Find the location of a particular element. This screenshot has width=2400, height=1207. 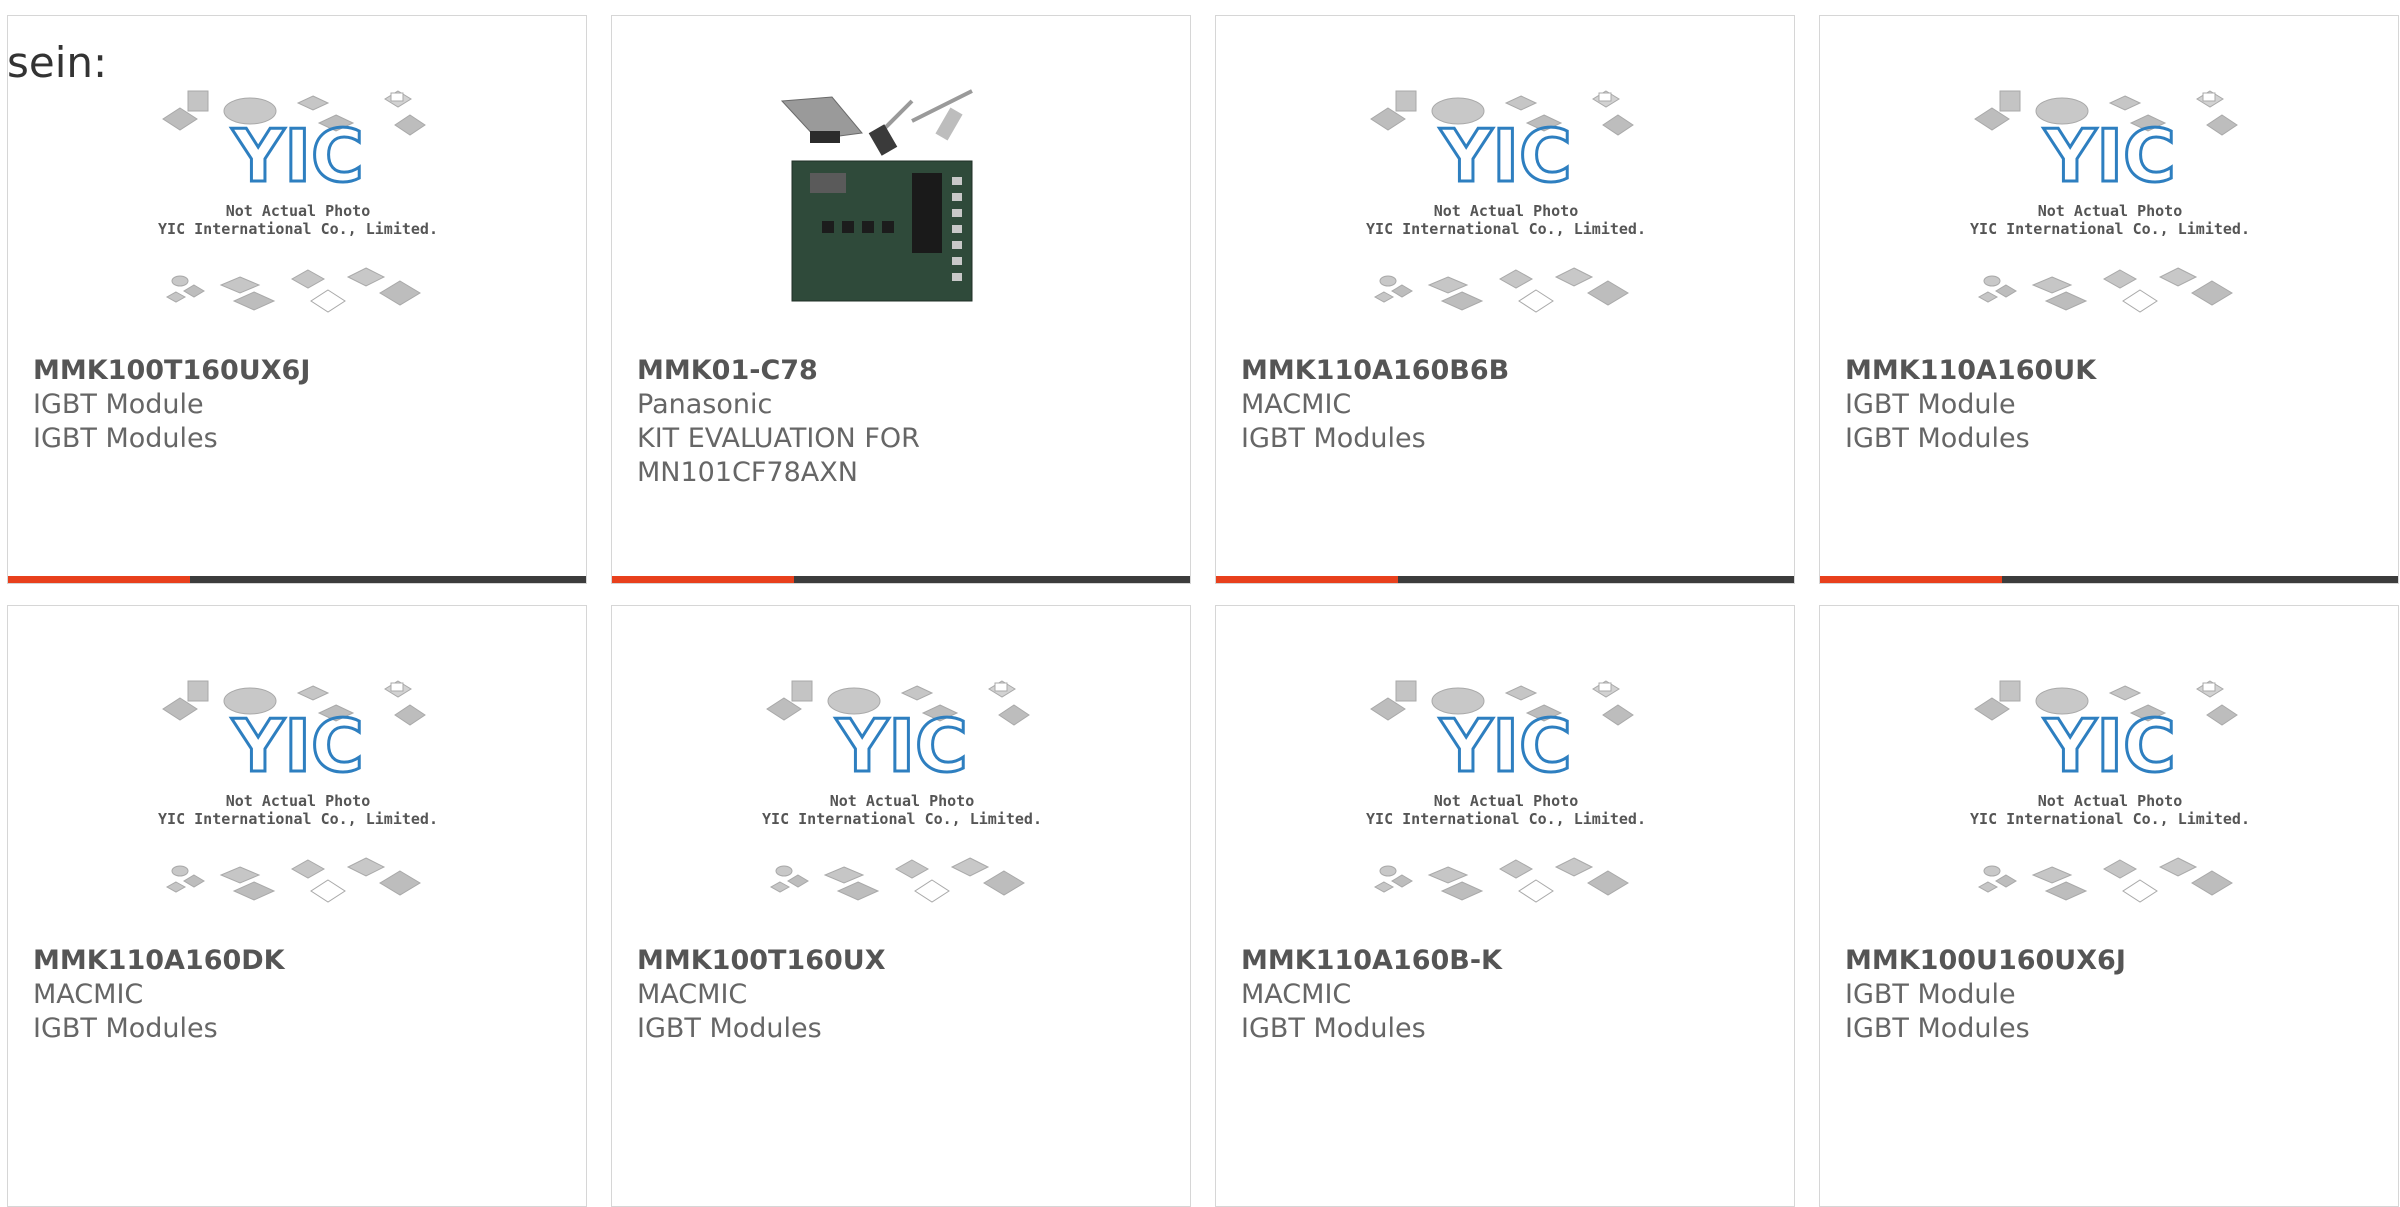

product-image-photo is located at coordinates (902, 201).